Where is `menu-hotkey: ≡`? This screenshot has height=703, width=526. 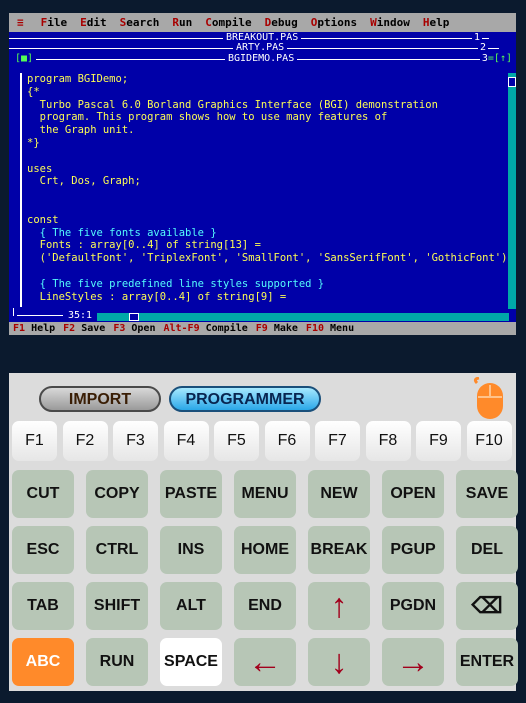
menu-hotkey: ≡ is located at coordinates (20, 22).